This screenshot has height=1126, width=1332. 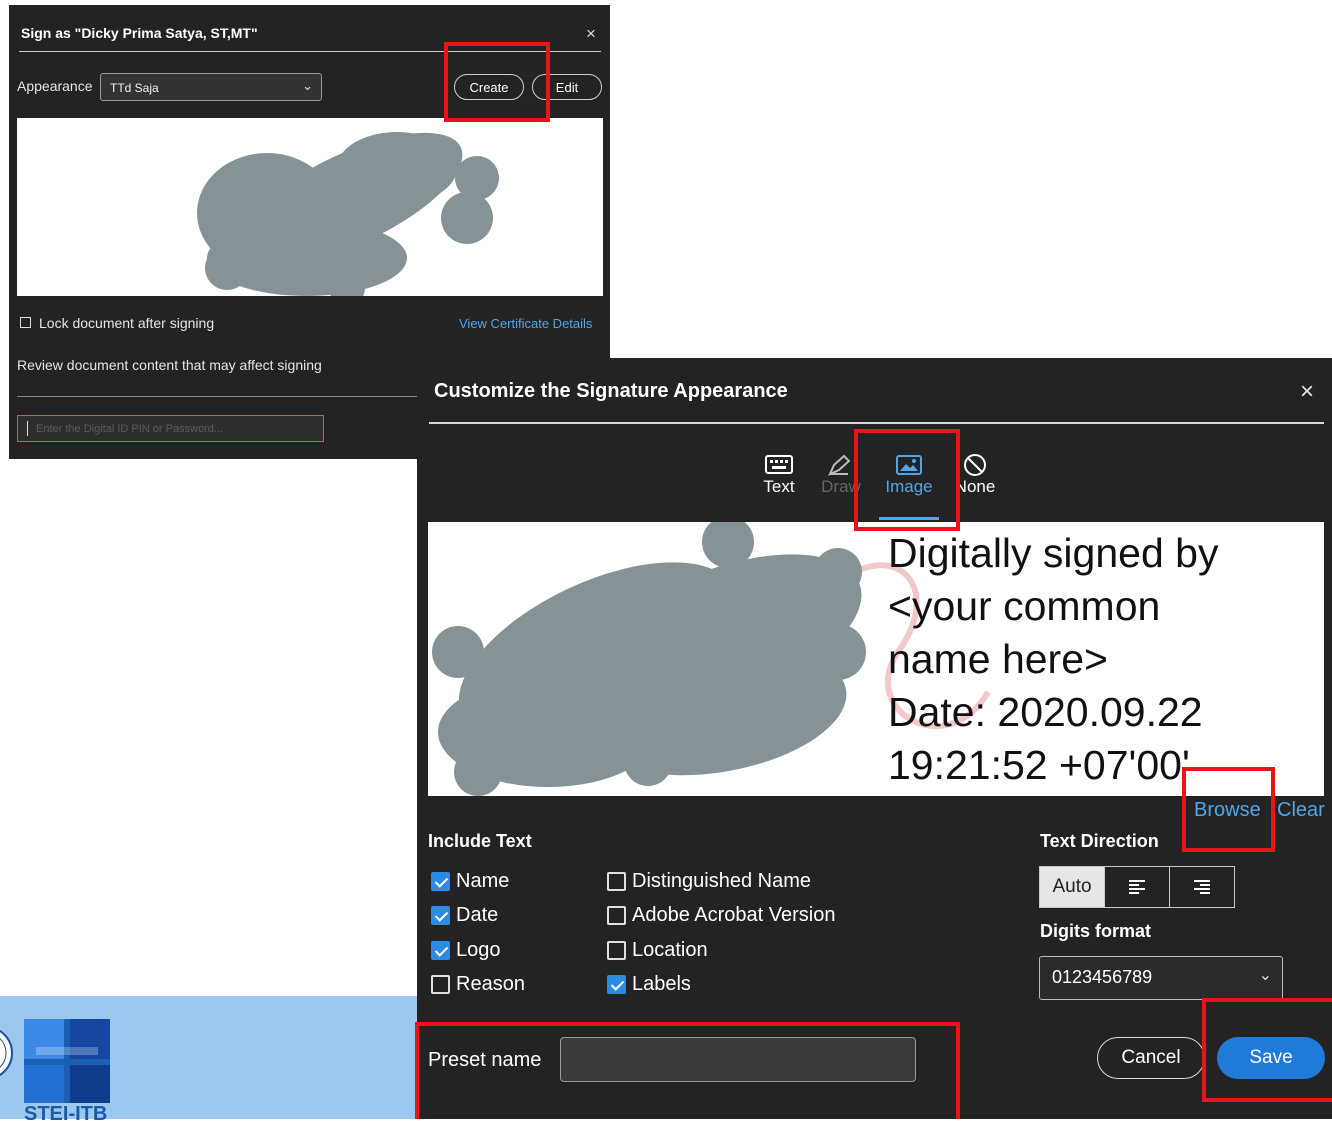 I want to click on checkbox-label: Adobe Acrobat Version, so click(x=734, y=915).